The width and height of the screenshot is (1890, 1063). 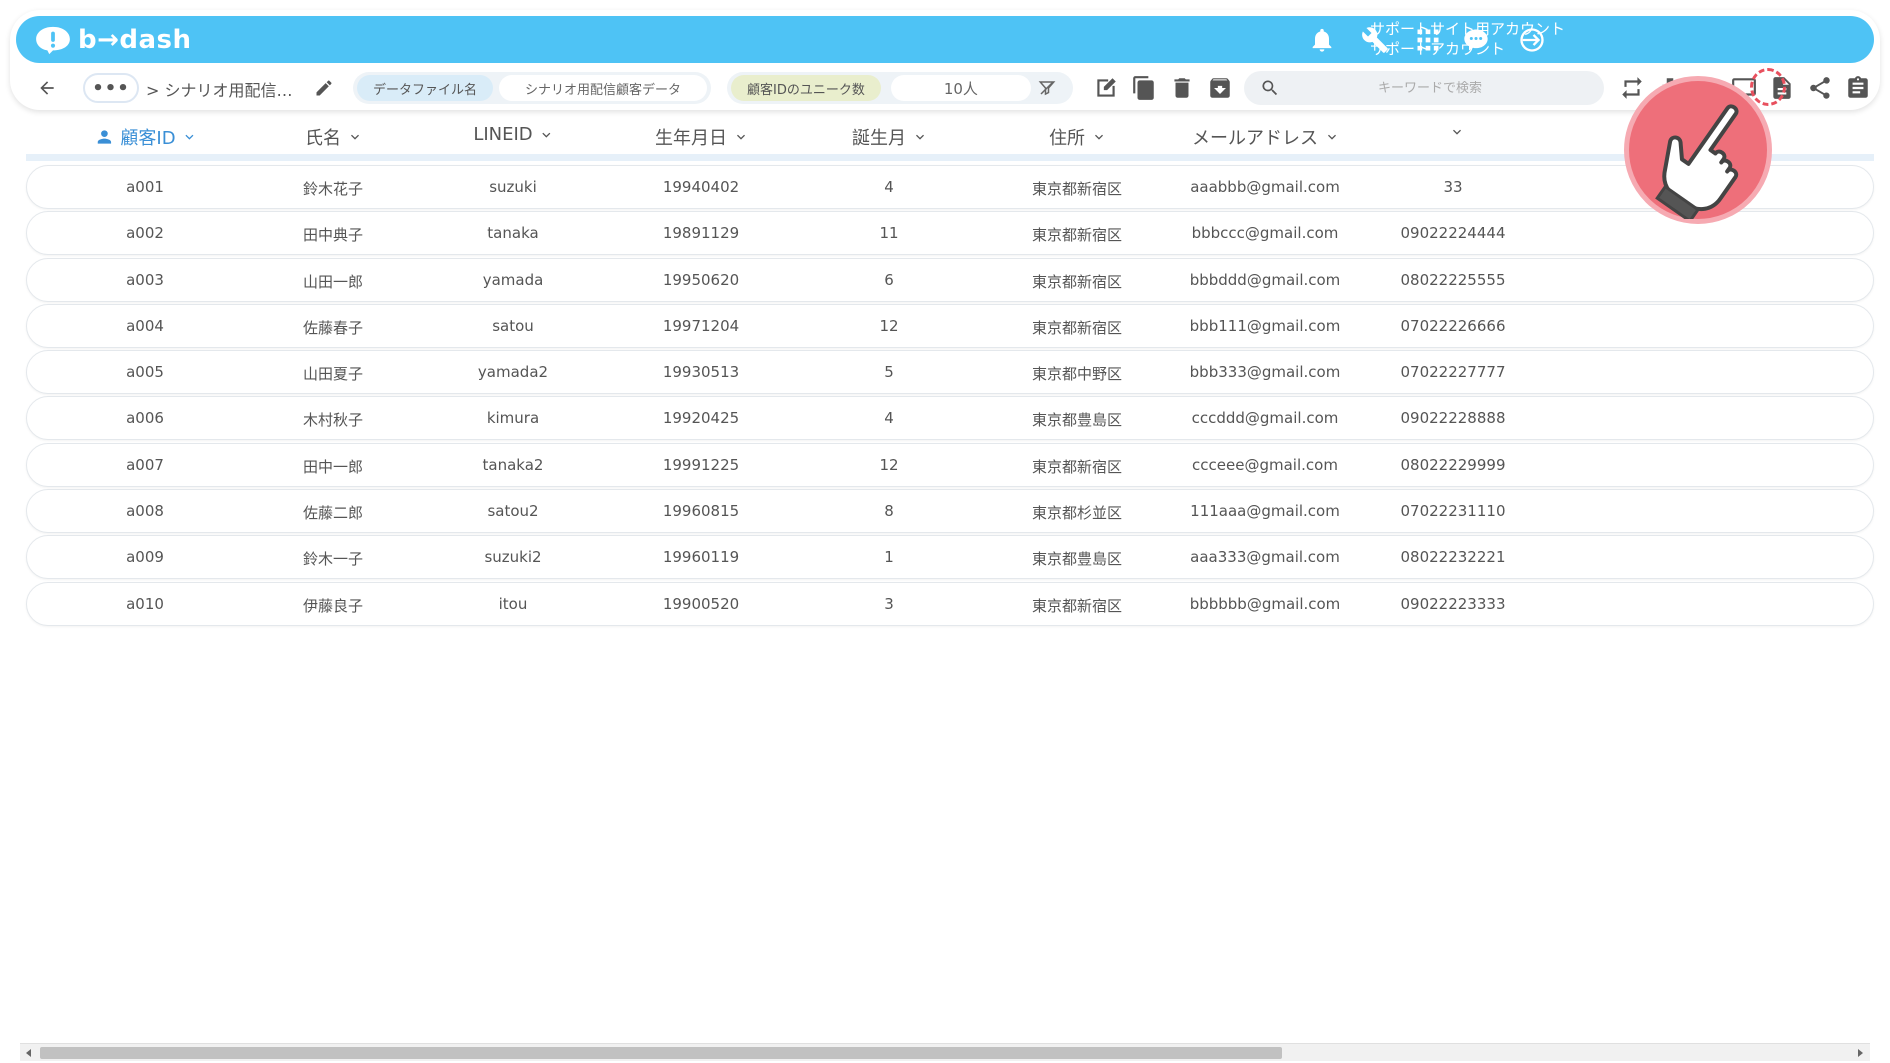 I want to click on table-cell: 東京都杉並区, so click(x=1077, y=513).